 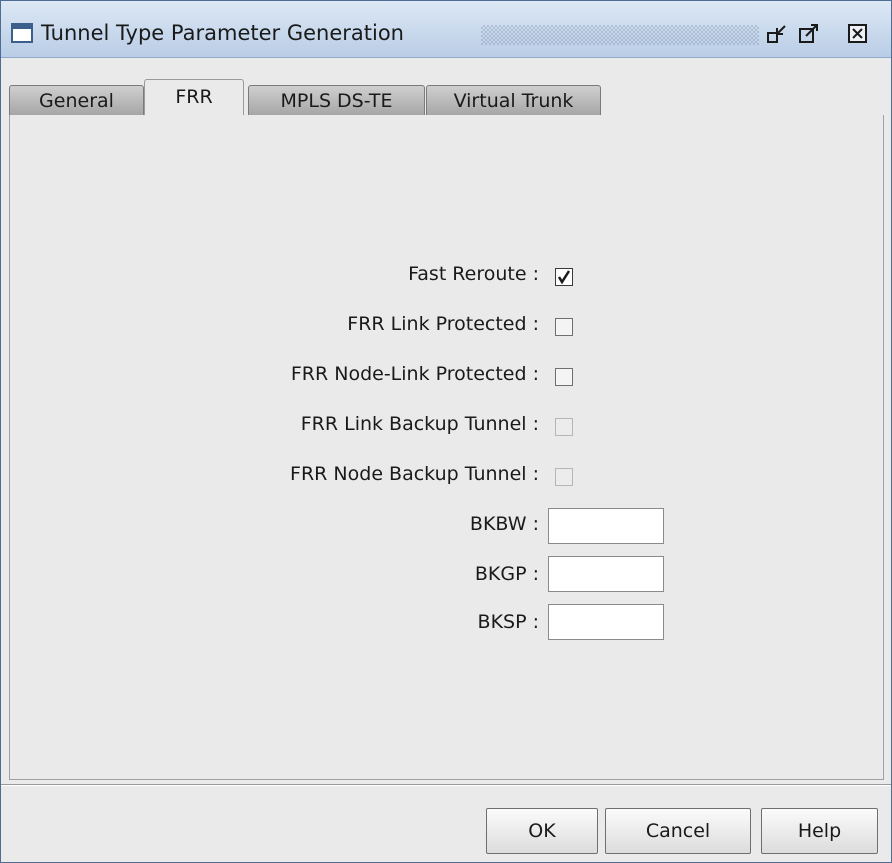 I want to click on ok-button: OK, so click(x=542, y=831).